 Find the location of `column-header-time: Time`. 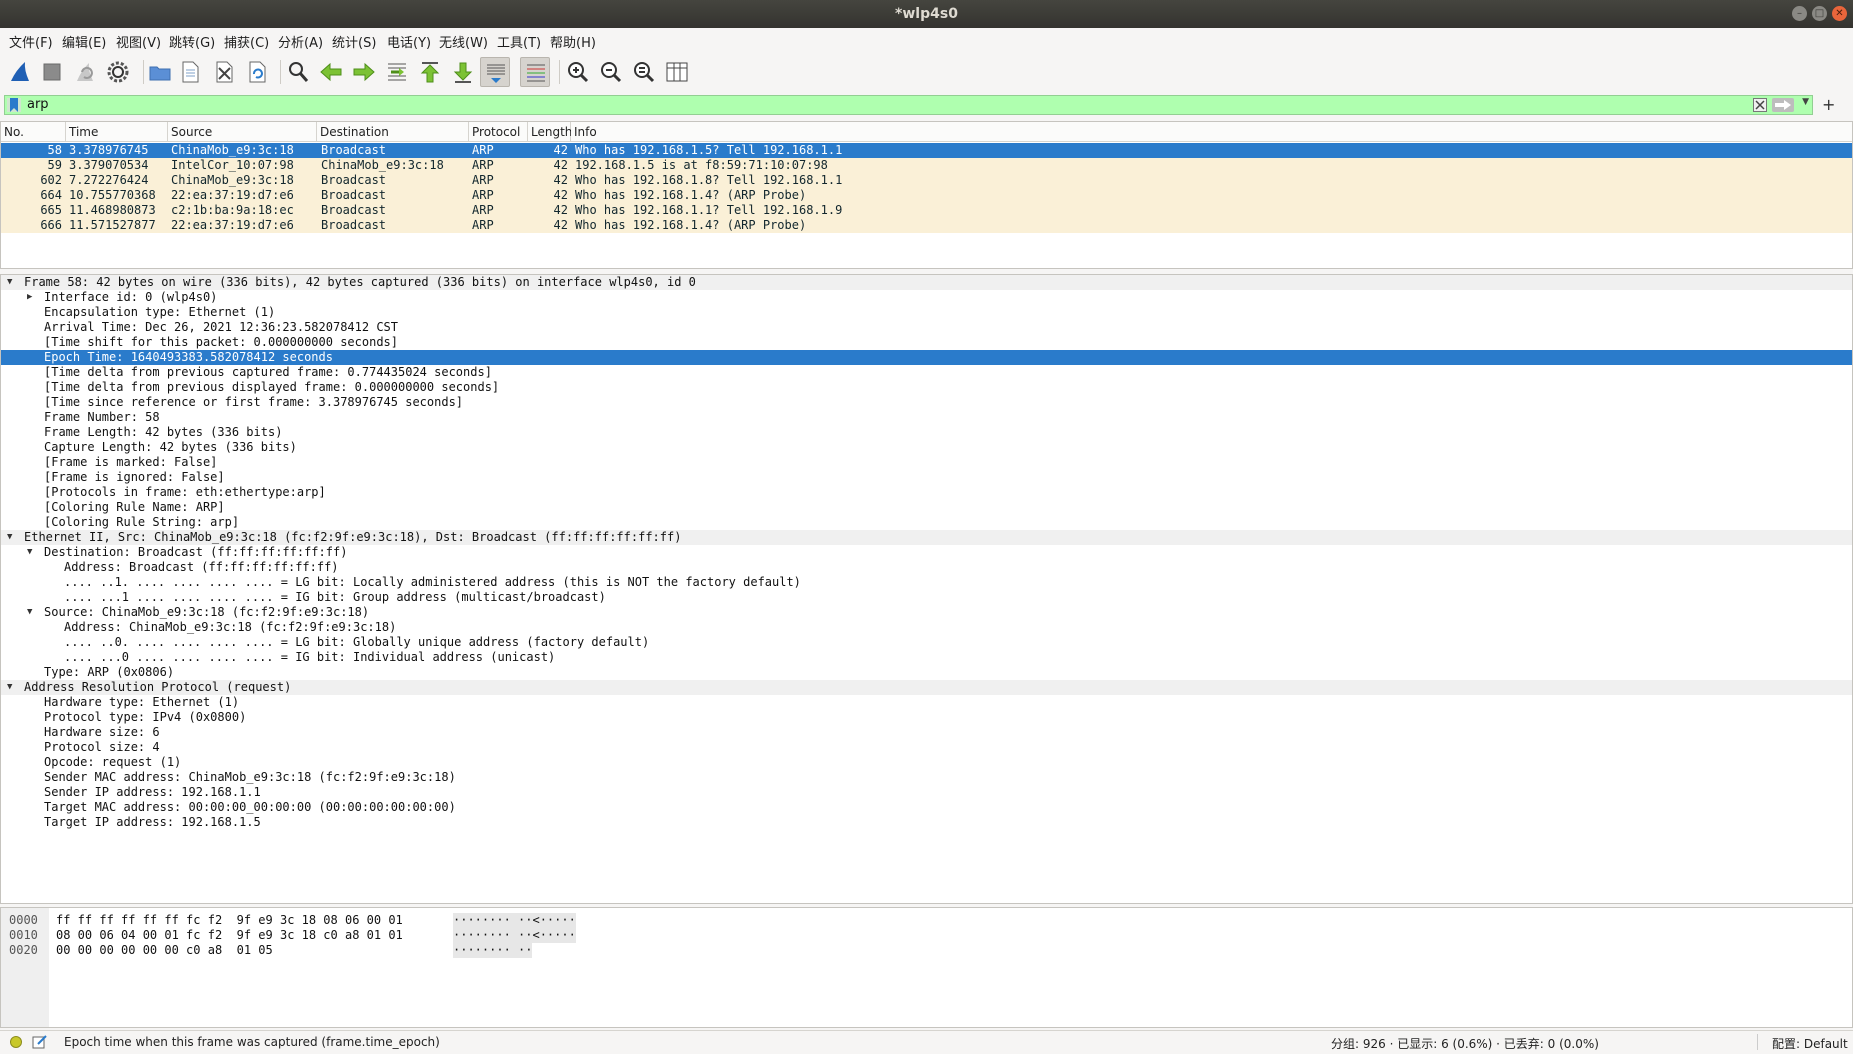

column-header-time: Time is located at coordinates (117, 132).